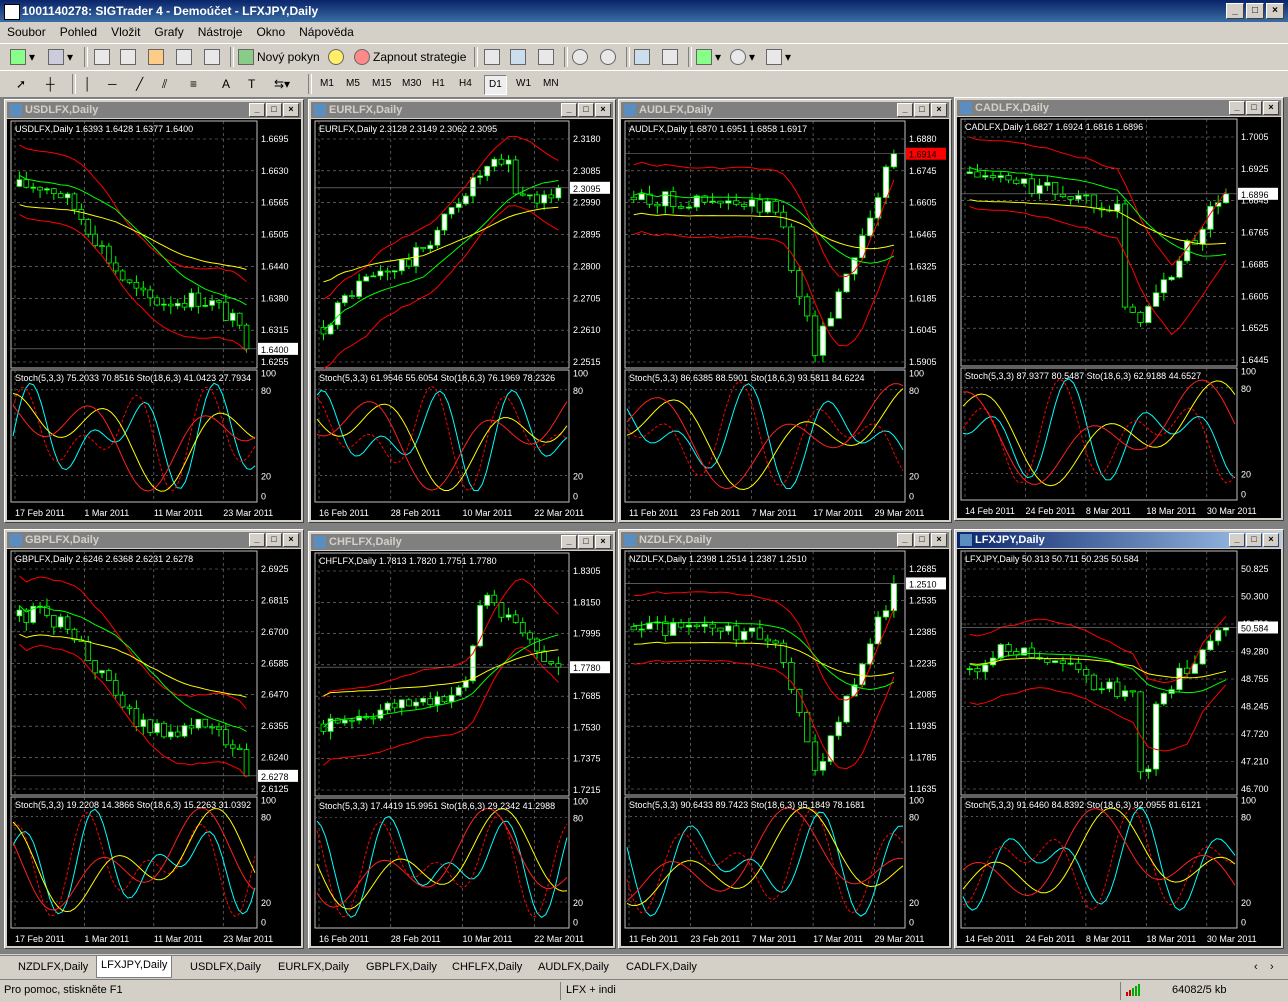 This screenshot has width=1288, height=1002. I want to click on maximize-button: □, so click(1255, 11).